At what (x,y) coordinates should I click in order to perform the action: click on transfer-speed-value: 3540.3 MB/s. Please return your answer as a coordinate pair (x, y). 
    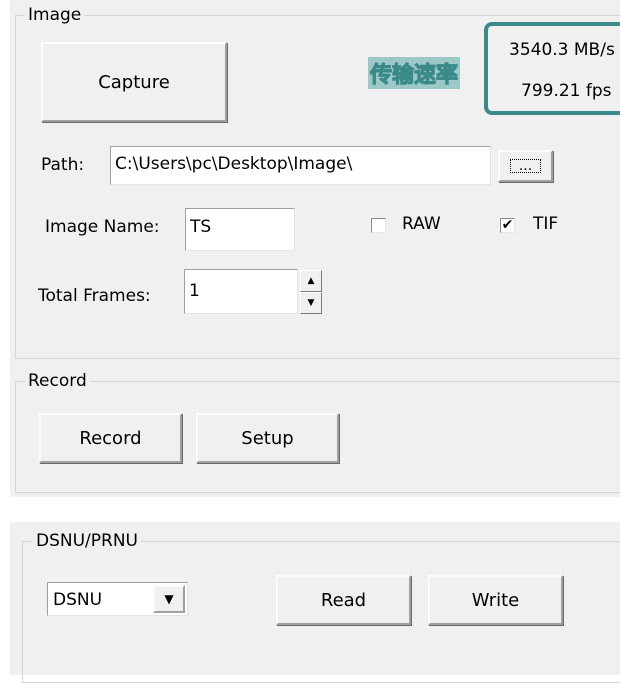
    Looking at the image, I should click on (562, 50).